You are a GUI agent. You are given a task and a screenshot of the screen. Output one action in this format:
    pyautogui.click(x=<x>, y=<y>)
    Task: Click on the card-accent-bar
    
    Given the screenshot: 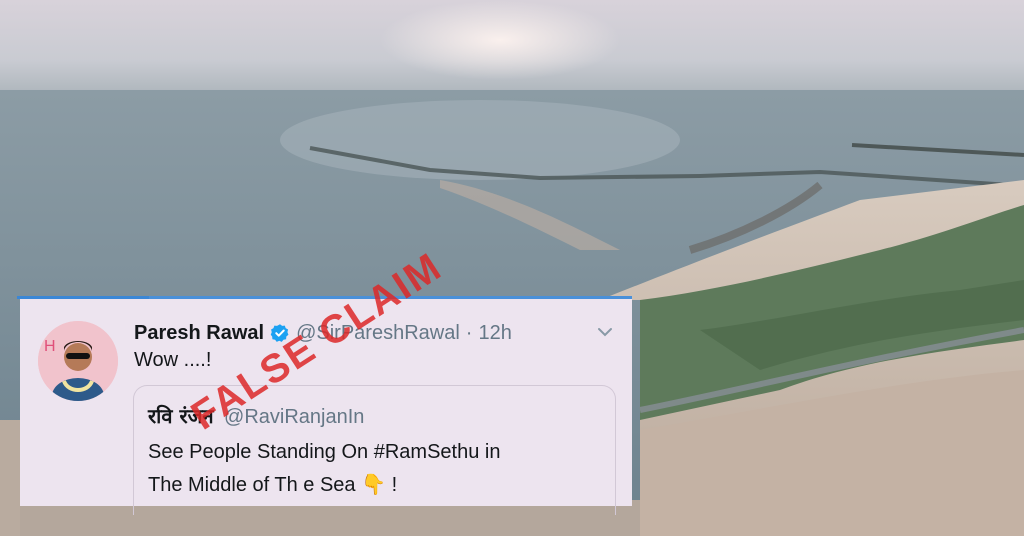 What is the action you would take?
    pyautogui.click(x=83, y=297)
    